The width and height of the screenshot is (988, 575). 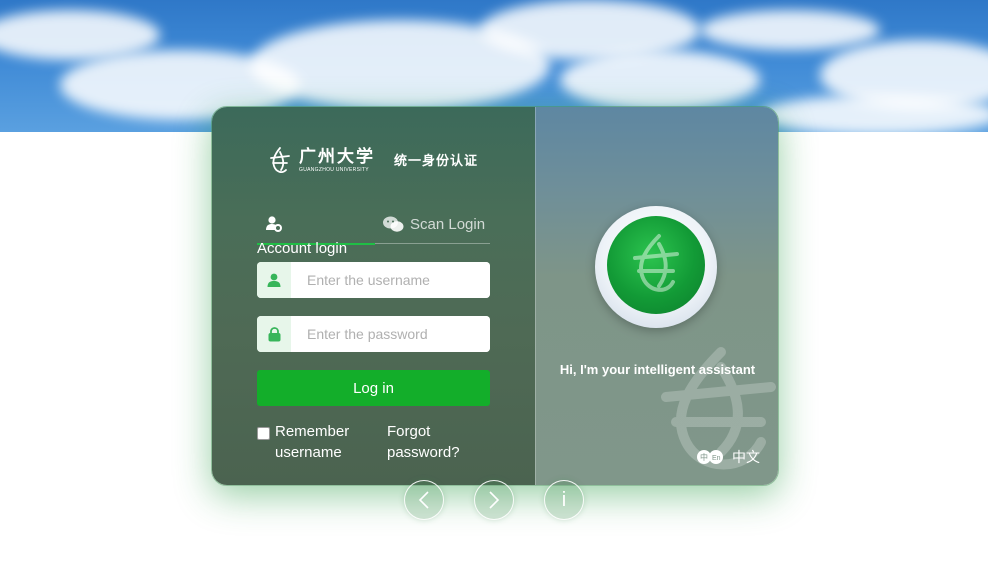 I want to click on account-login-heading: Account login, so click(x=302, y=248).